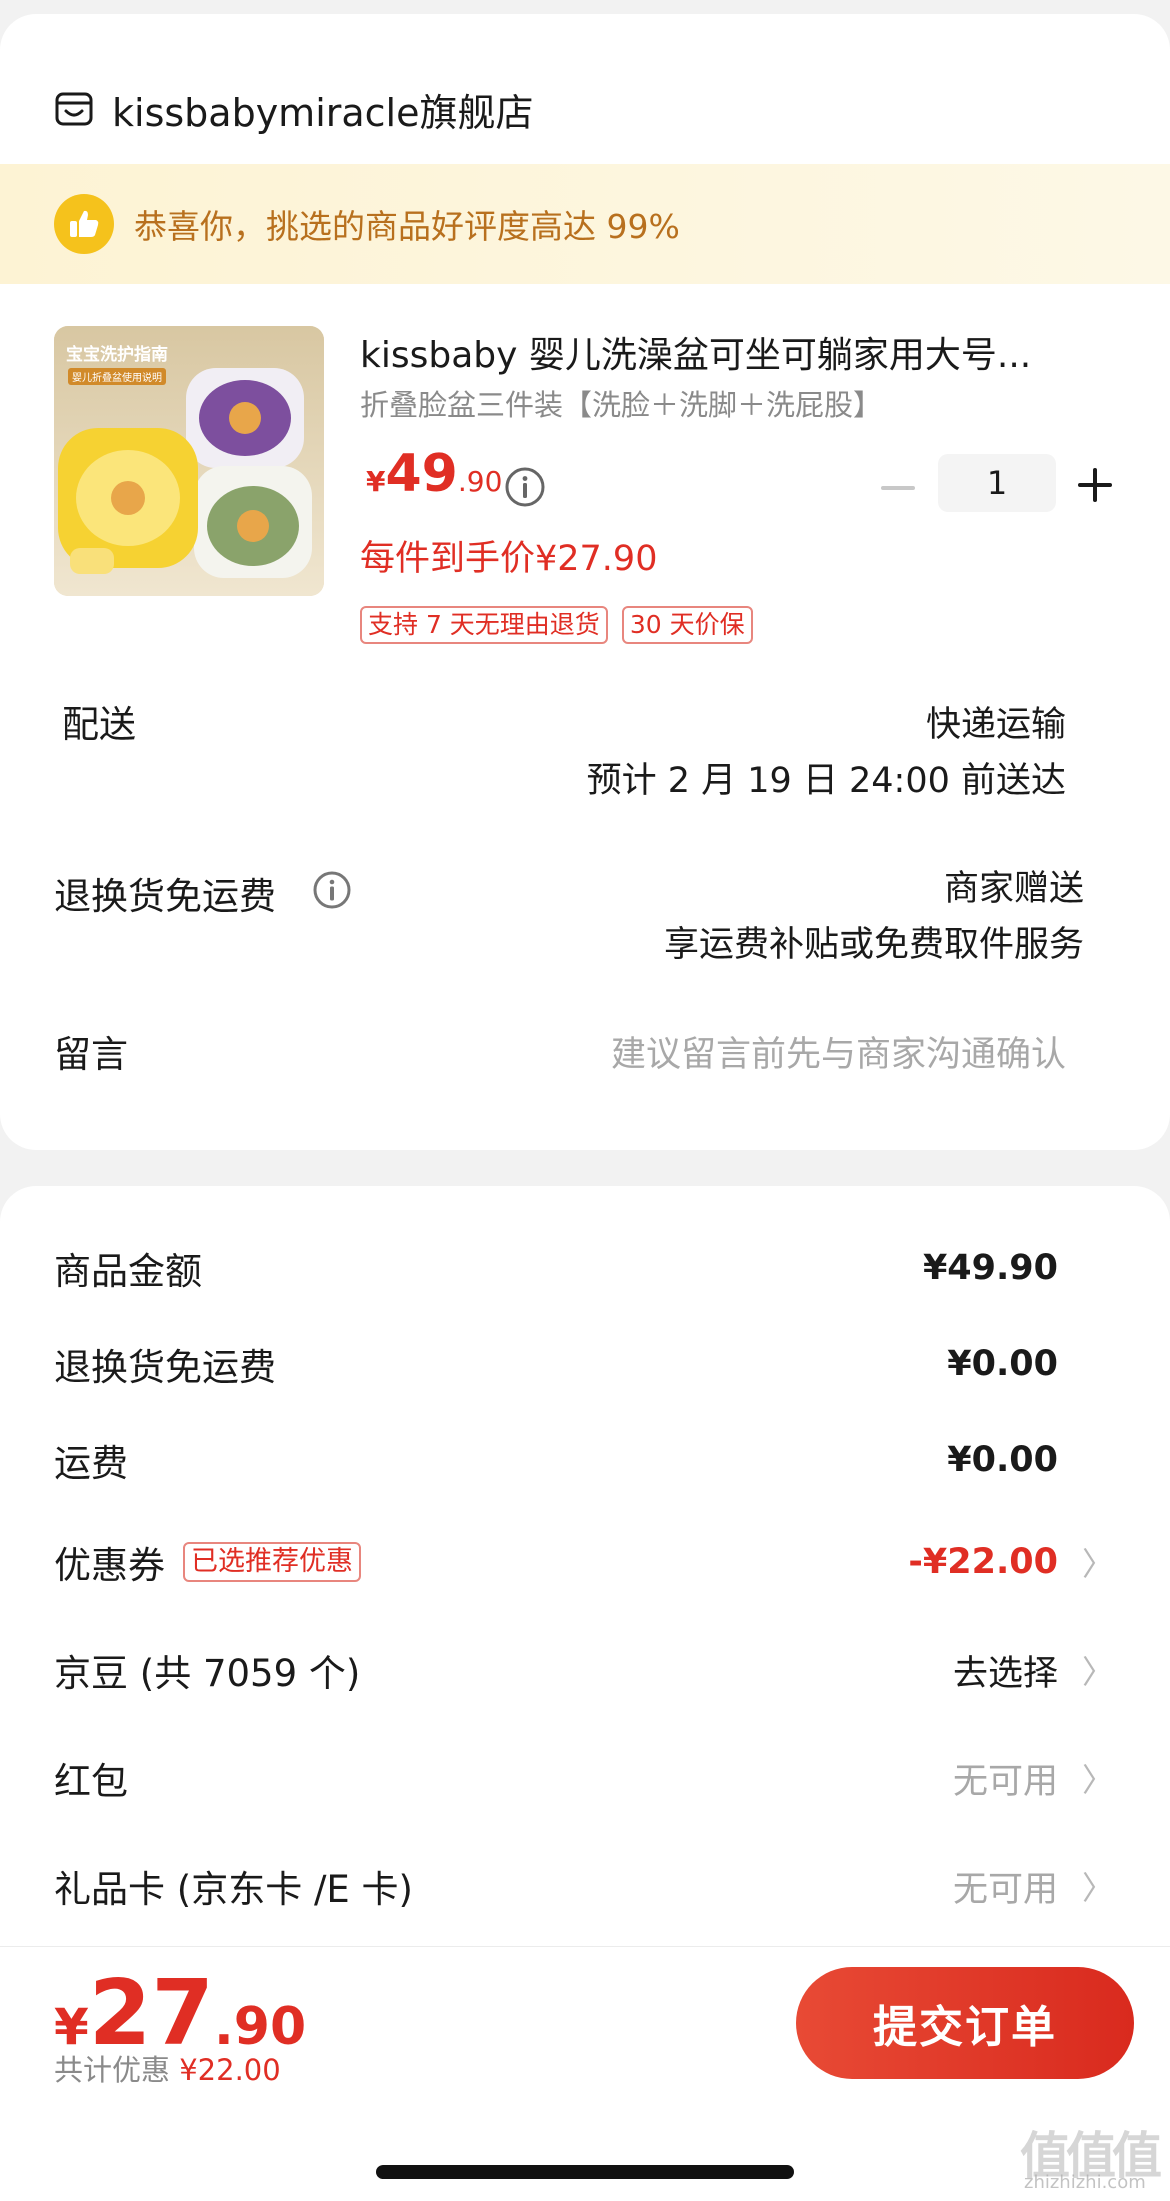 The width and height of the screenshot is (1170, 2201). Describe the element at coordinates (509, 559) in the screenshot. I see `unit-final-price: 每件到手价¥27.90` at that location.